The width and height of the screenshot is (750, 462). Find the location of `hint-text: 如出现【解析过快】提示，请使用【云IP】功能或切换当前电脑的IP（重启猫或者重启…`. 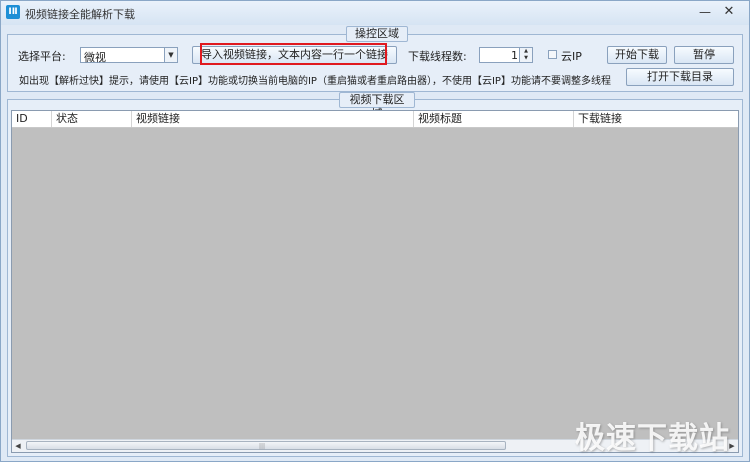

hint-text: 如出现【解析过快】提示，请使用【云IP】功能或切换当前电脑的IP（重启猫或者重启… is located at coordinates (315, 81).